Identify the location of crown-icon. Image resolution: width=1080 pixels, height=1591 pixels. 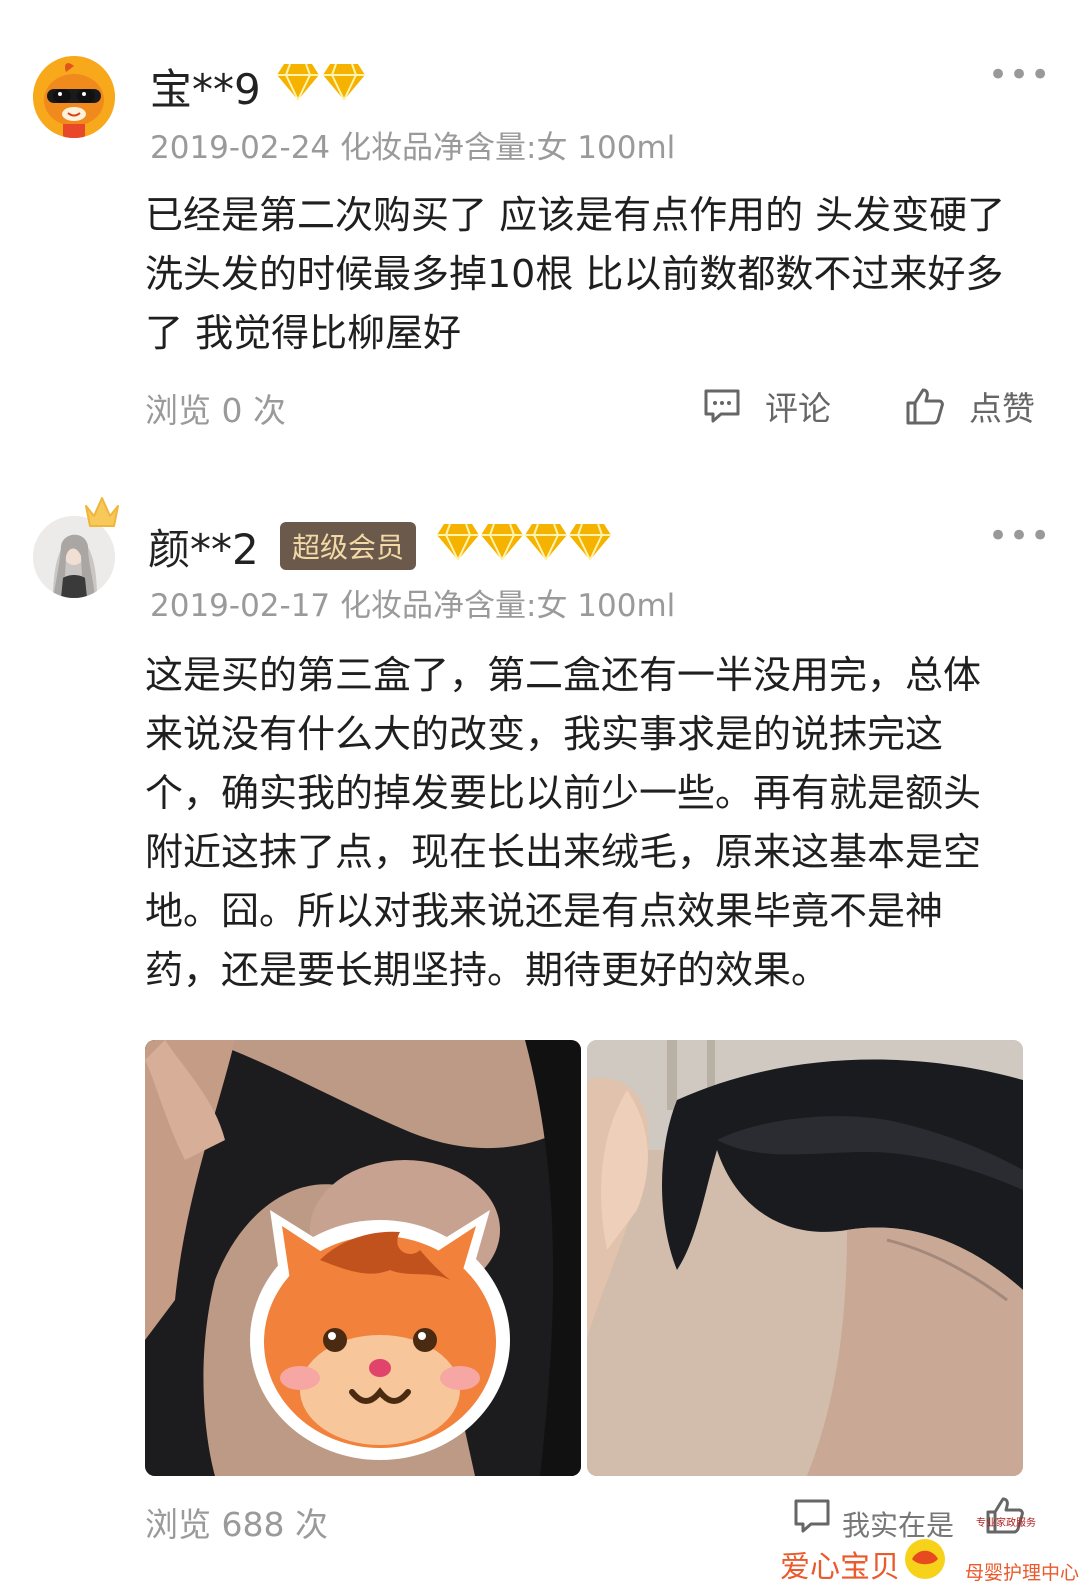
(102, 512).